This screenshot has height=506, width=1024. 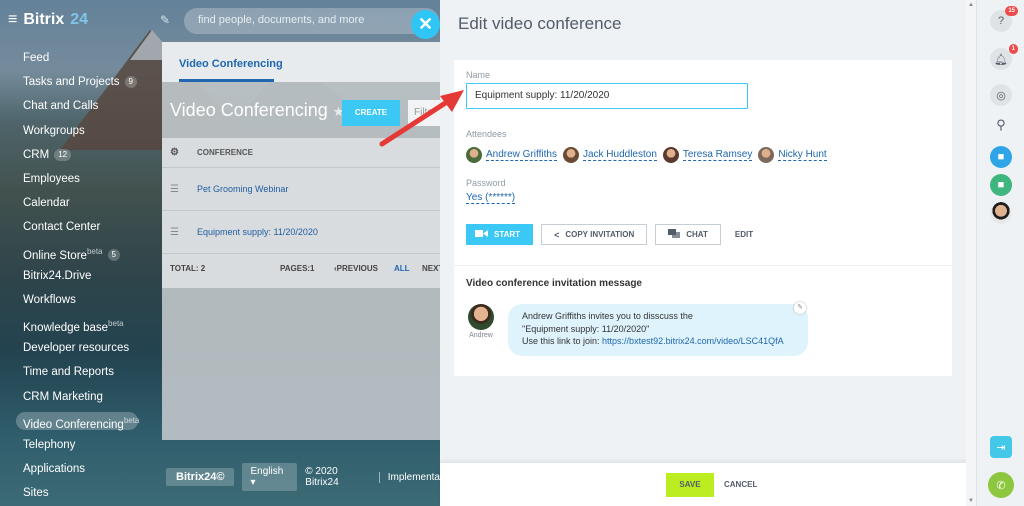 What do you see at coordinates (68, 372) in the screenshot?
I see `sidebar-item-label: Time and Reports` at bounding box center [68, 372].